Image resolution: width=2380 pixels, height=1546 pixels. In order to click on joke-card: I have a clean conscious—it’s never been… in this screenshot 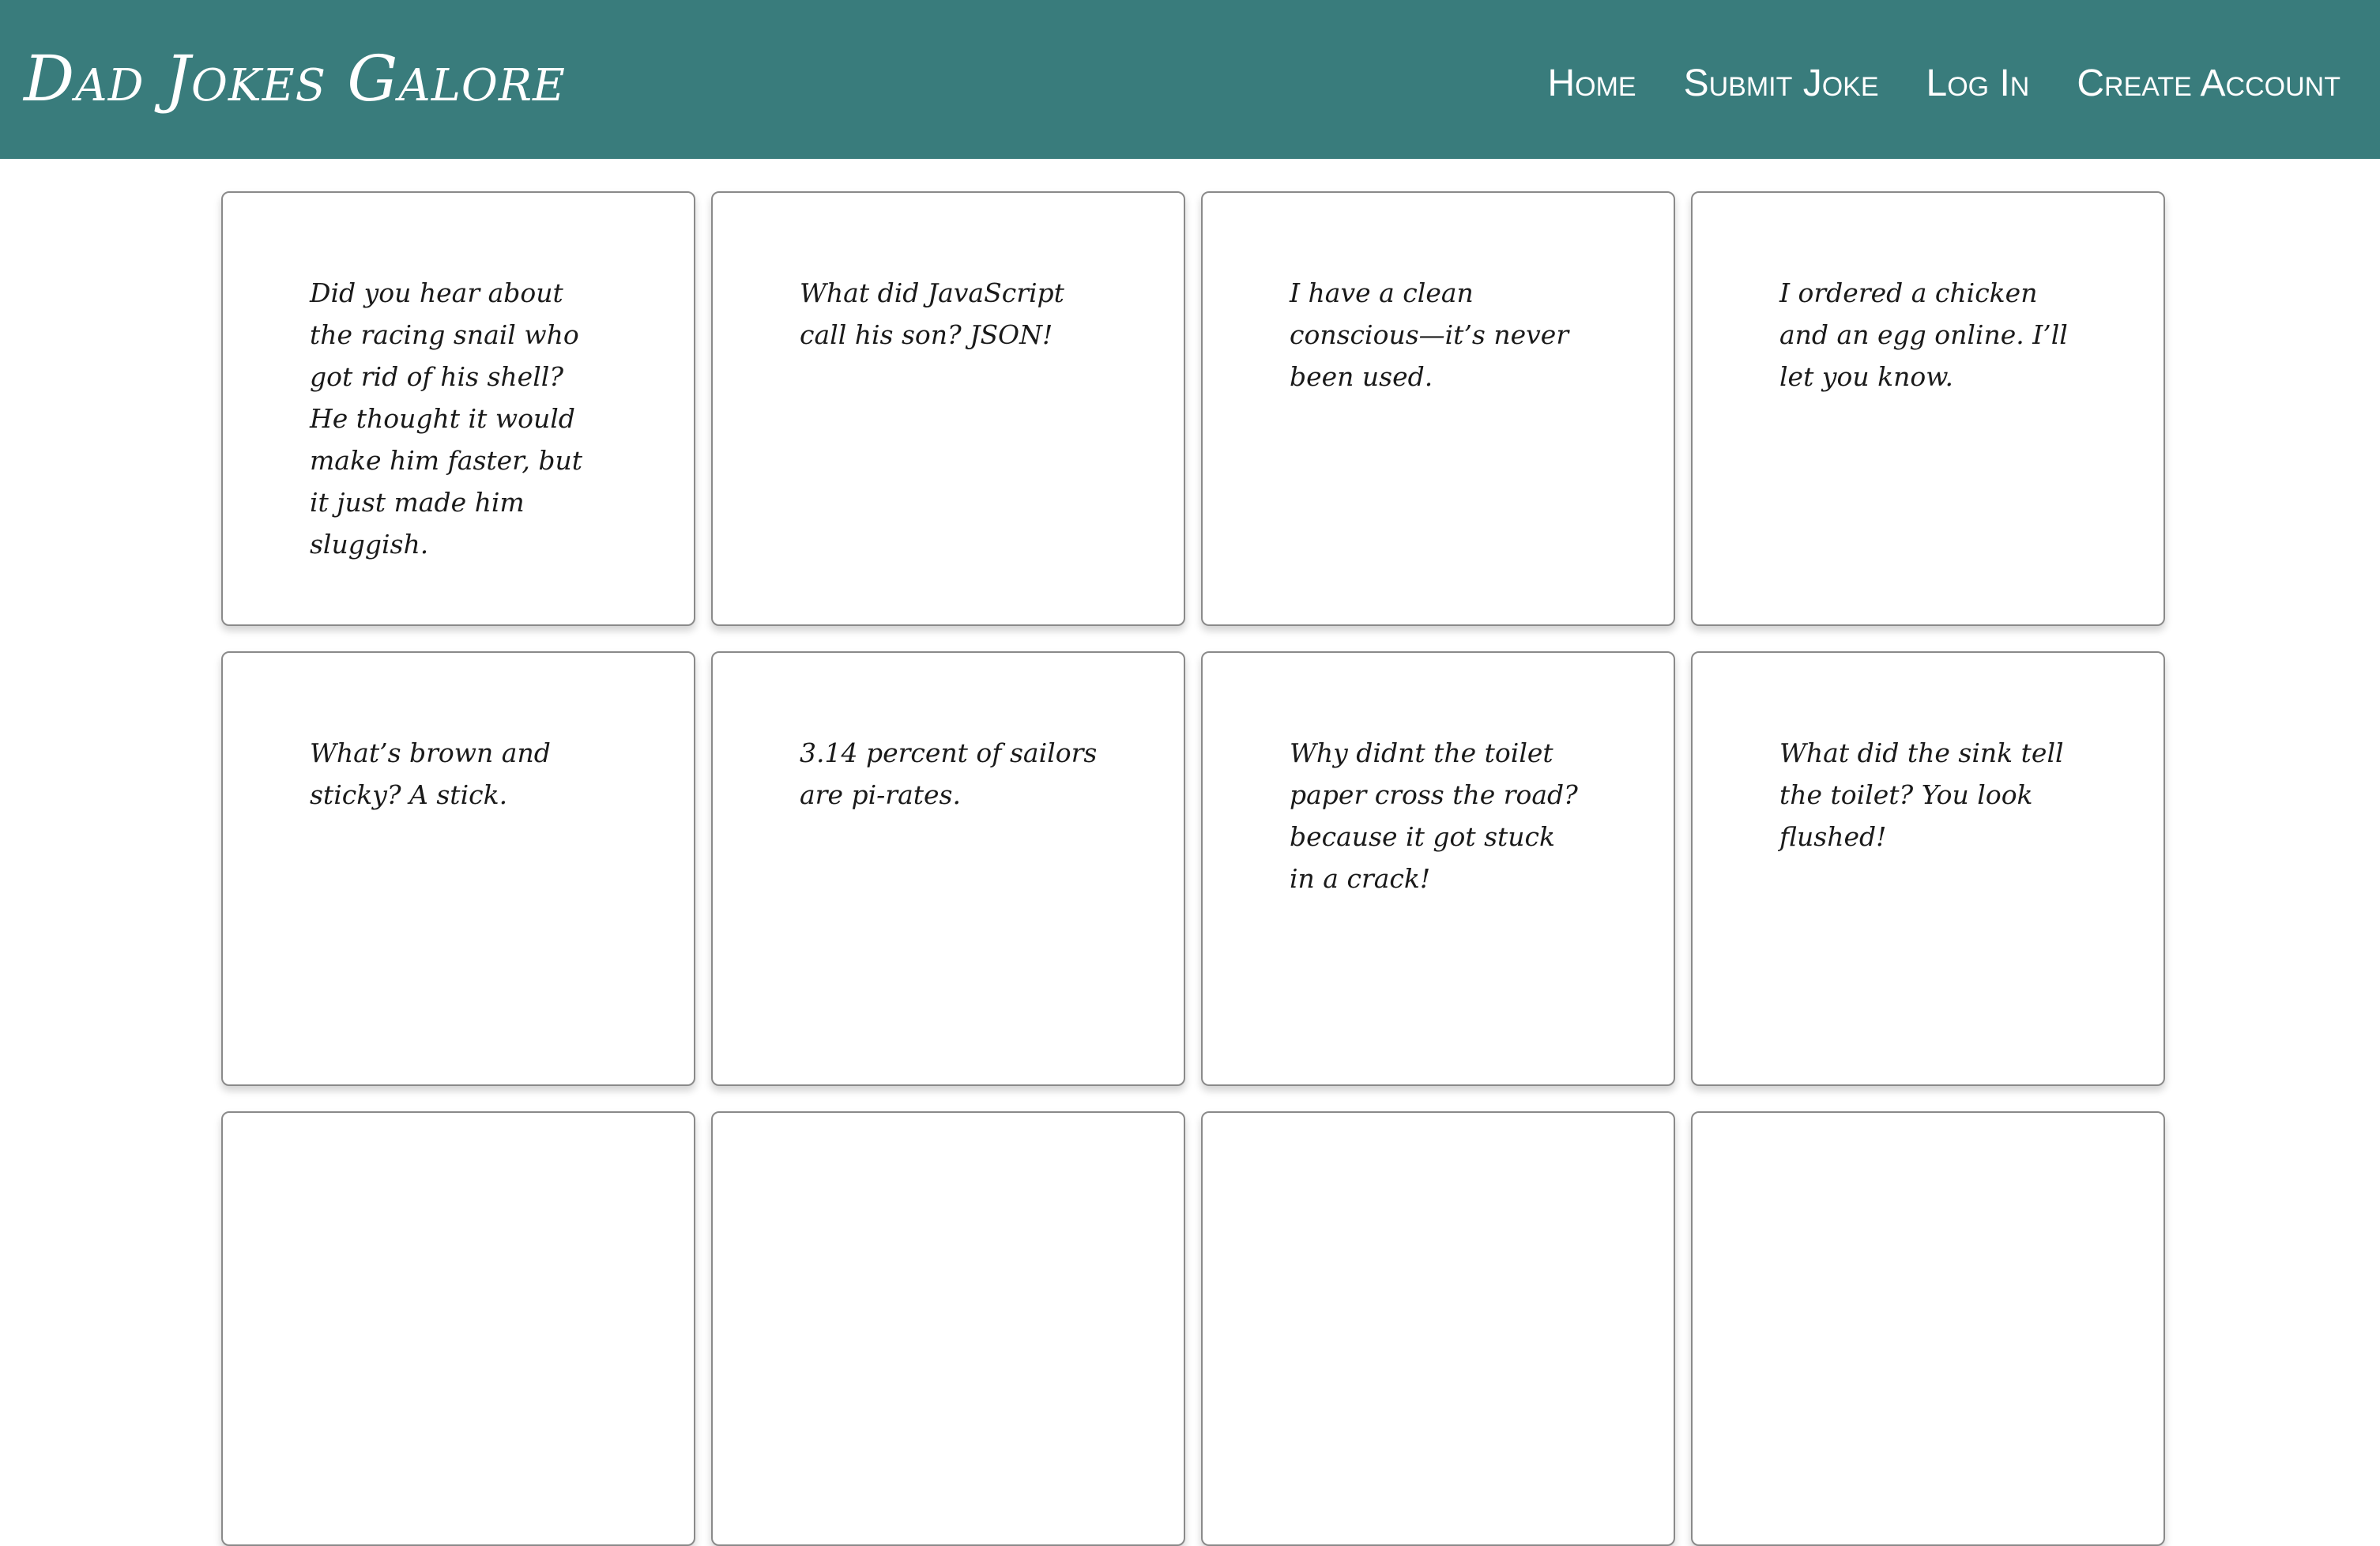, I will do `click(1438, 408)`.